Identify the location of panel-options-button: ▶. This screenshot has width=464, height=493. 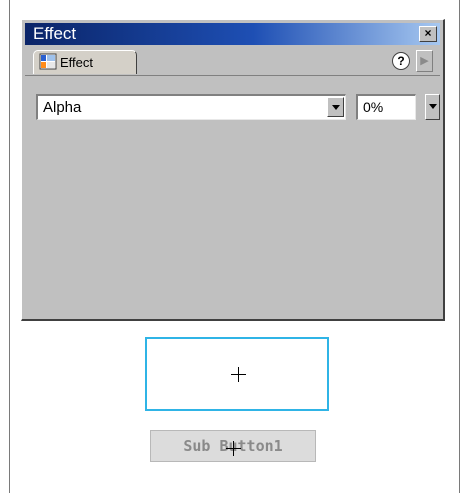
(424, 61).